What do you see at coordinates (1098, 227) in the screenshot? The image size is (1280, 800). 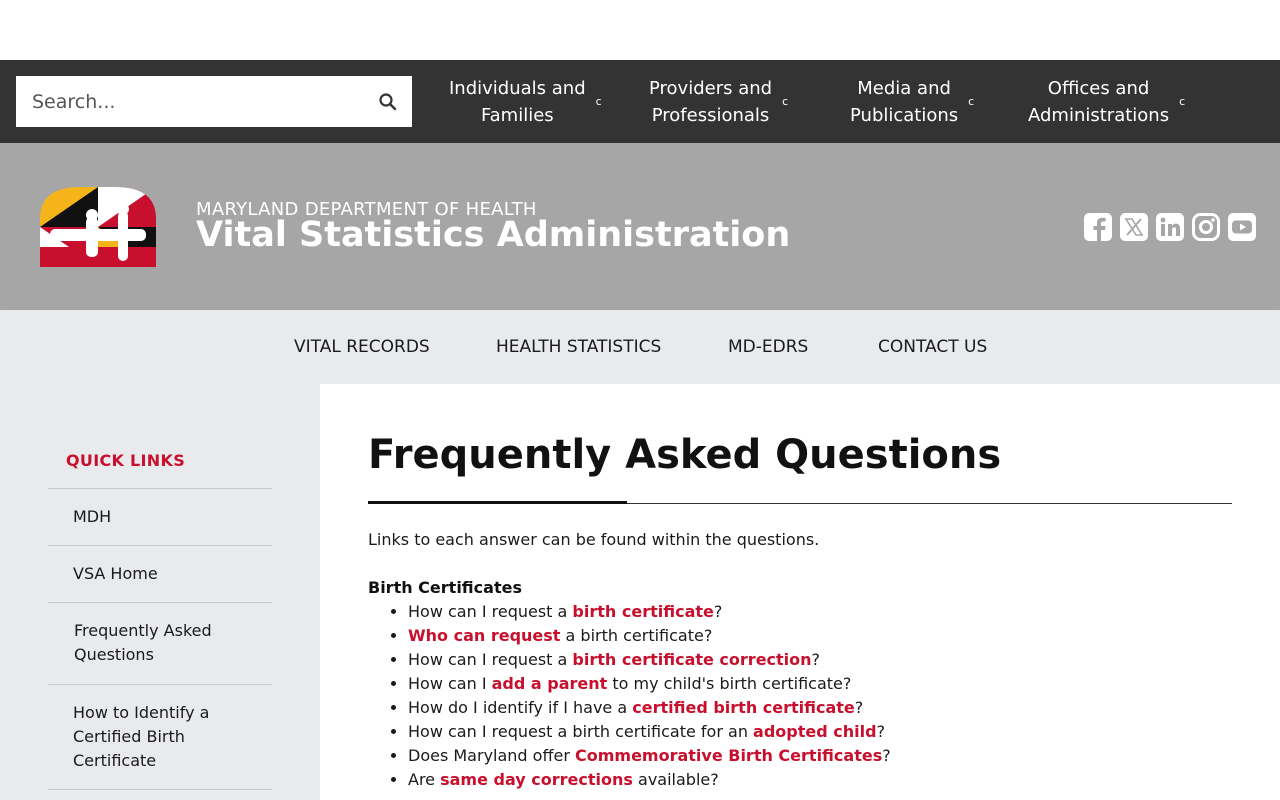 I see `facebook-icon` at bounding box center [1098, 227].